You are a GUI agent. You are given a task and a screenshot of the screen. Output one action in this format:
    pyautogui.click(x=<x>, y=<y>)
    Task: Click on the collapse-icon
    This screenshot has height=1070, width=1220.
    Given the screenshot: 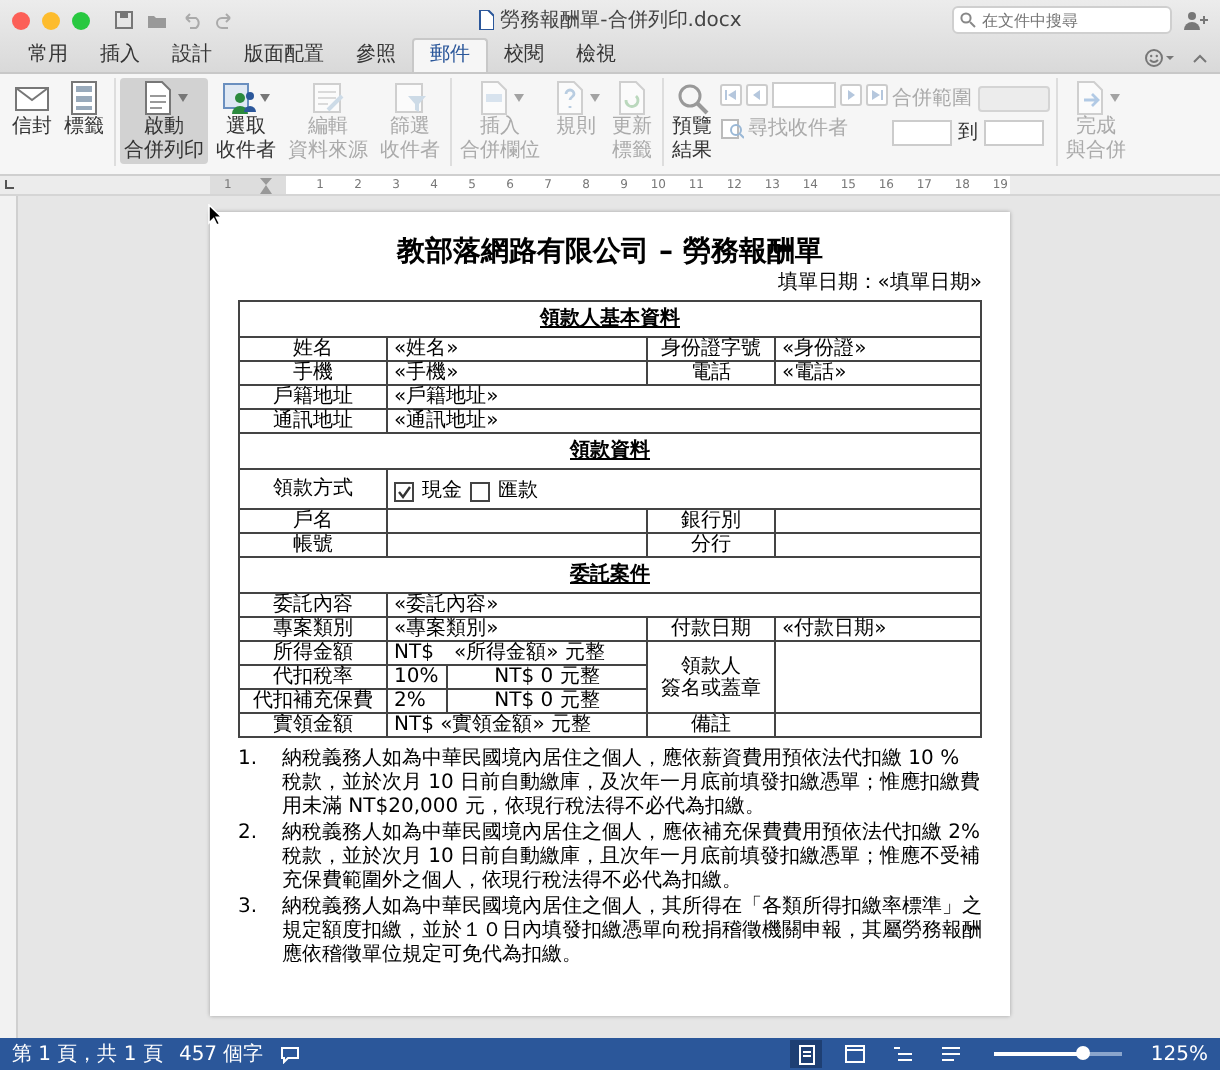 What is the action you would take?
    pyautogui.click(x=1200, y=58)
    